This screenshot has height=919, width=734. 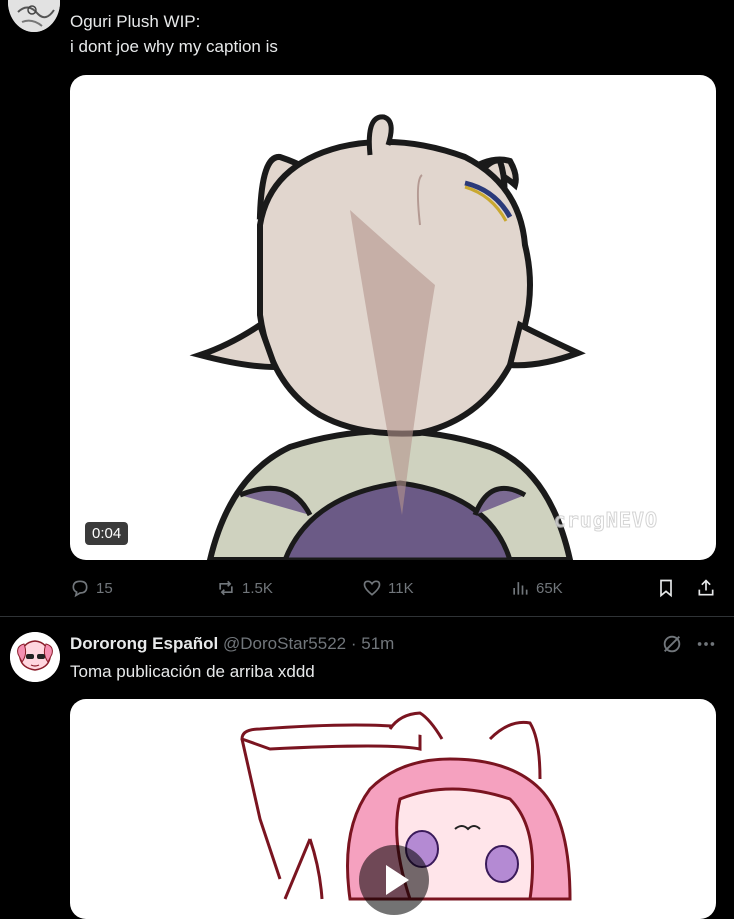 What do you see at coordinates (372, 588) in the screenshot?
I see `like-icon` at bounding box center [372, 588].